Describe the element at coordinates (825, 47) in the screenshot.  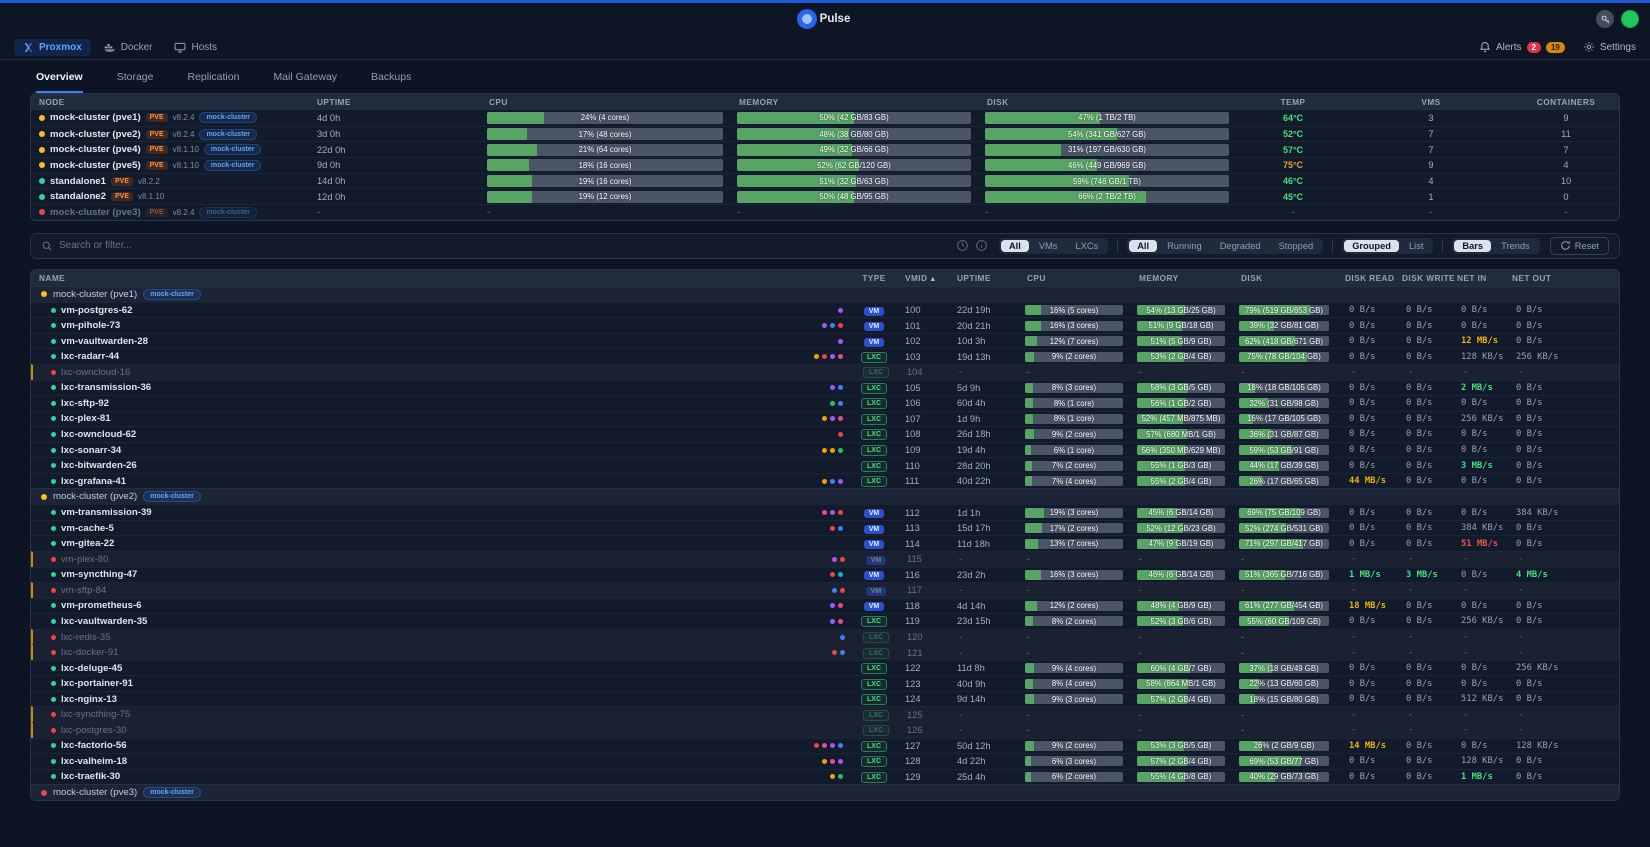
I see `primary-nav: Proxmox Docker Hosts Alerts 2 19 Settings` at that location.